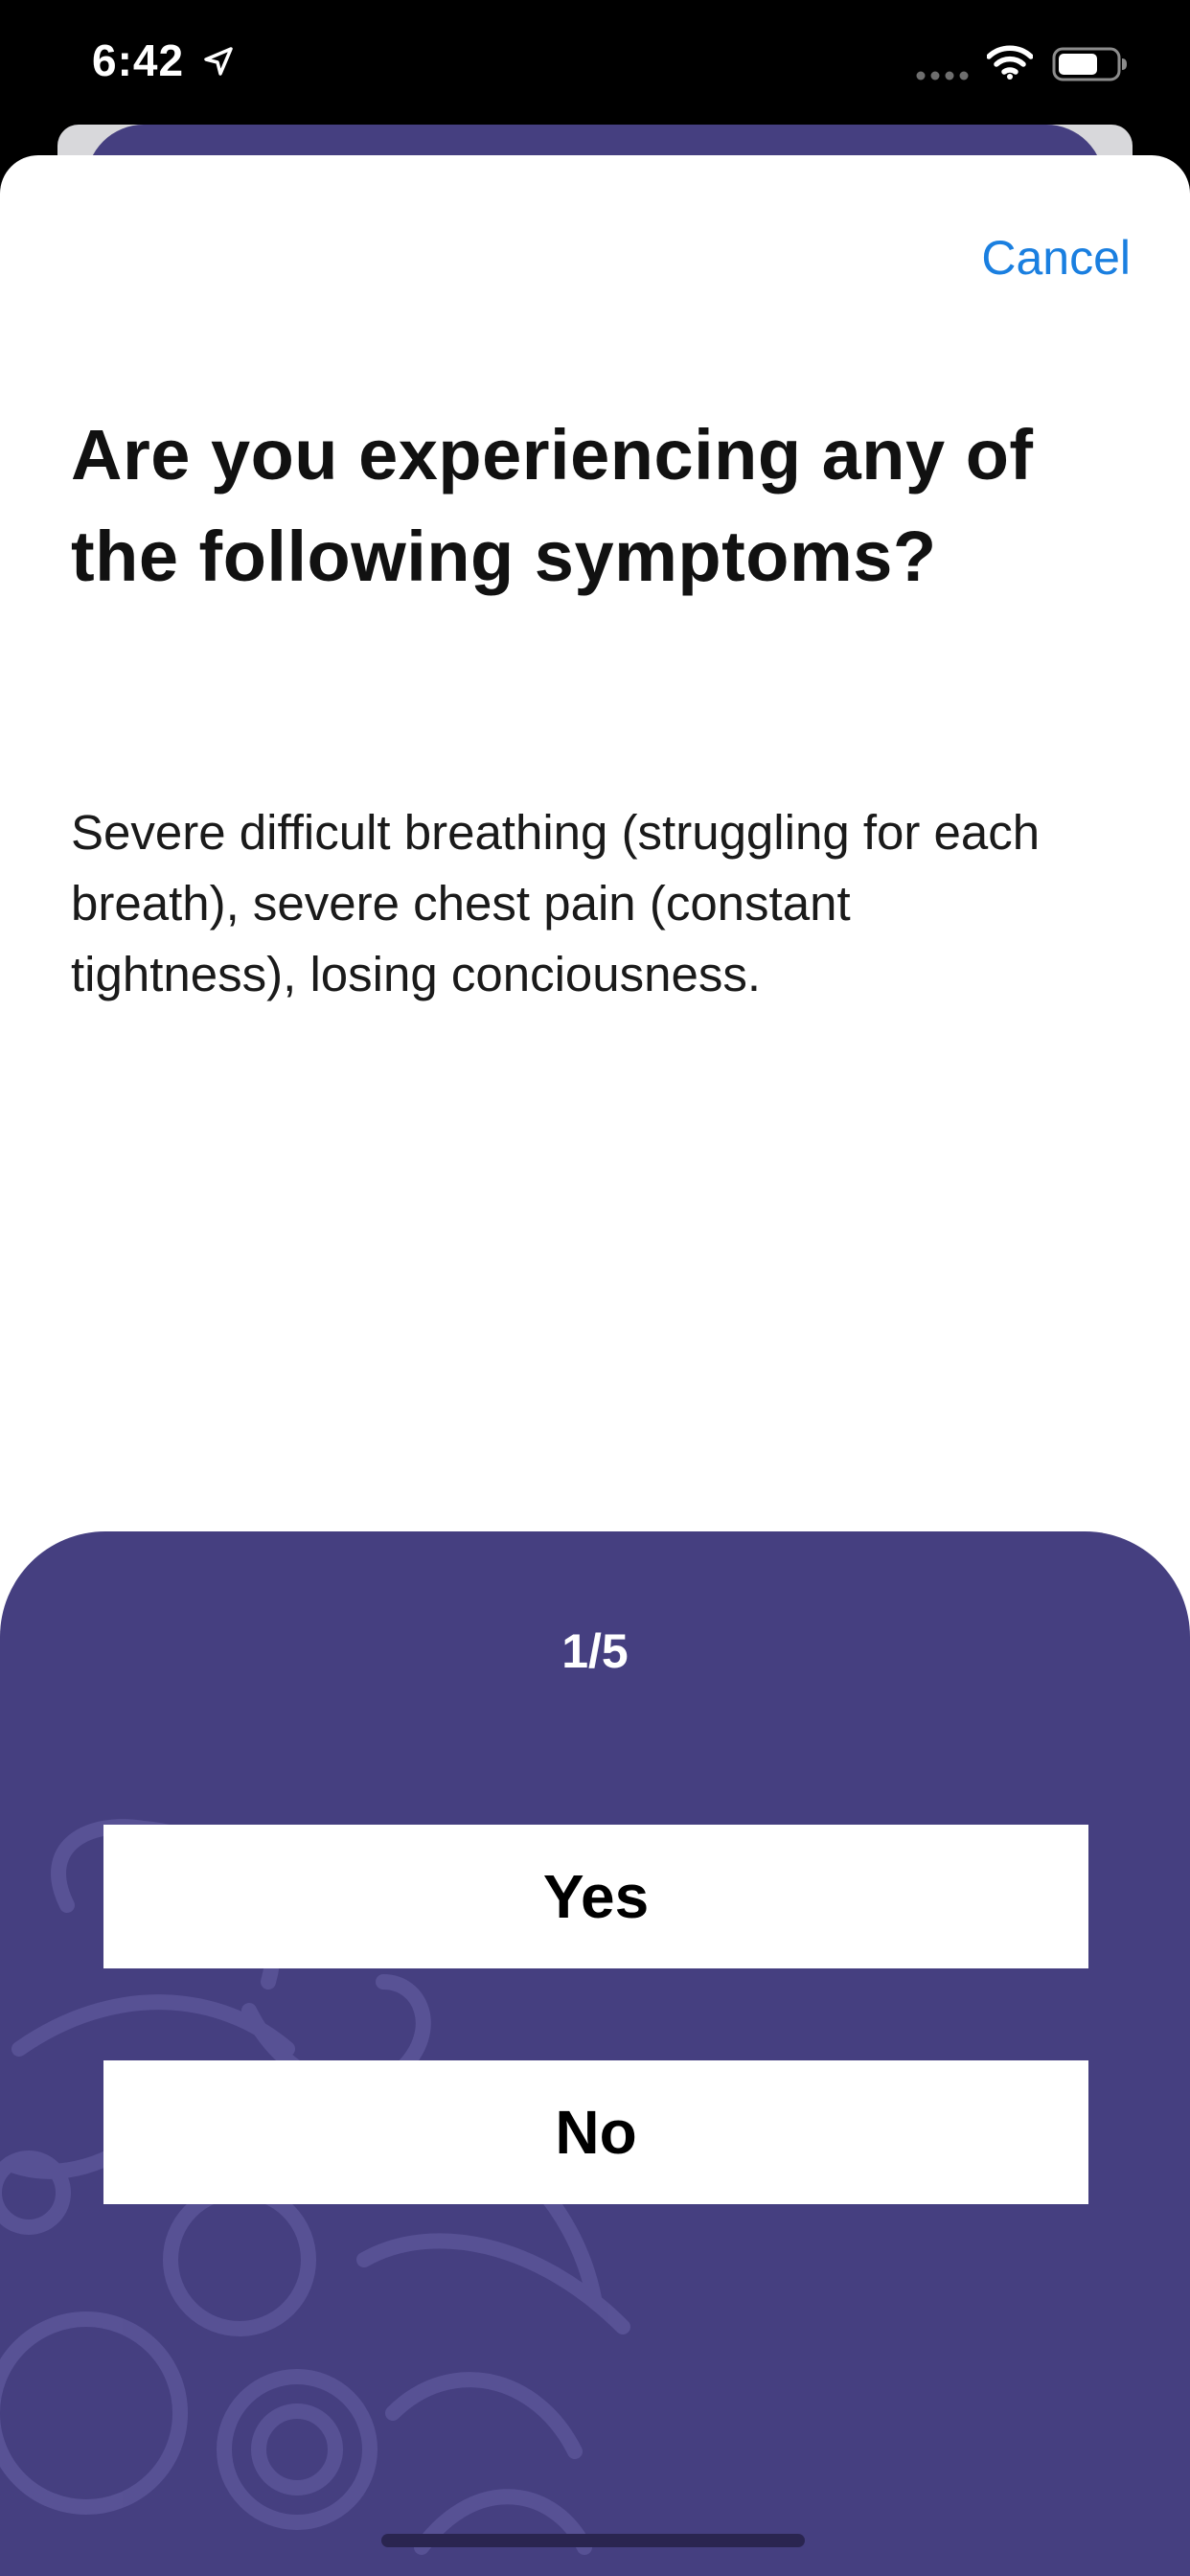 This screenshot has width=1190, height=2576. What do you see at coordinates (595, 1896) in the screenshot?
I see `yes-button: Yes` at bounding box center [595, 1896].